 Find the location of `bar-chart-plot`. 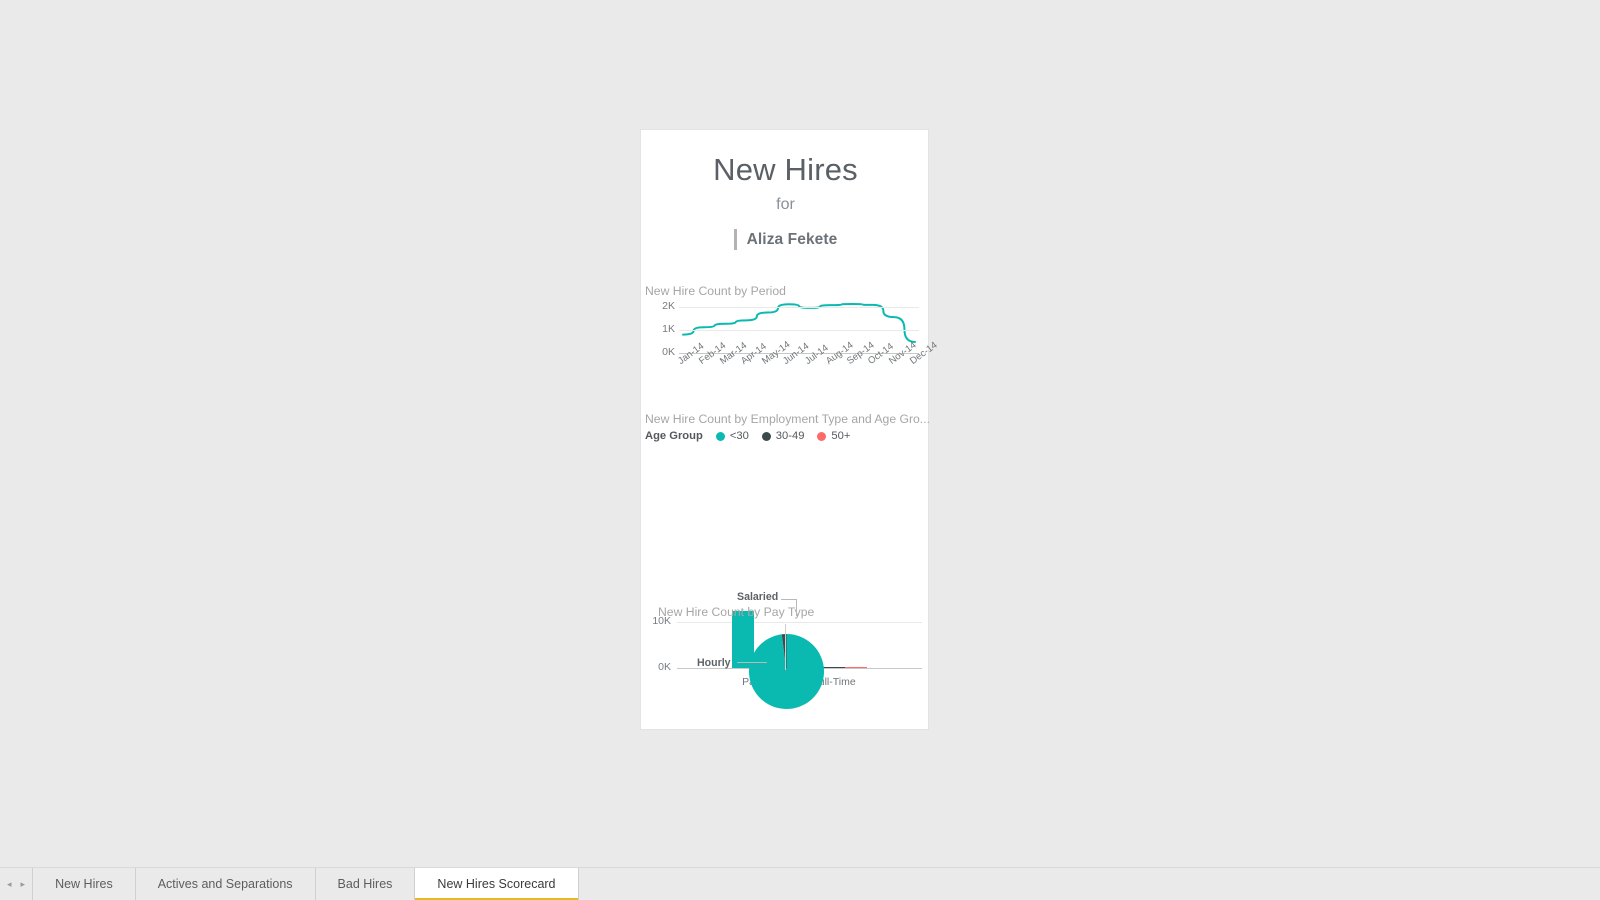

bar-chart-plot is located at coordinates (785, 512).